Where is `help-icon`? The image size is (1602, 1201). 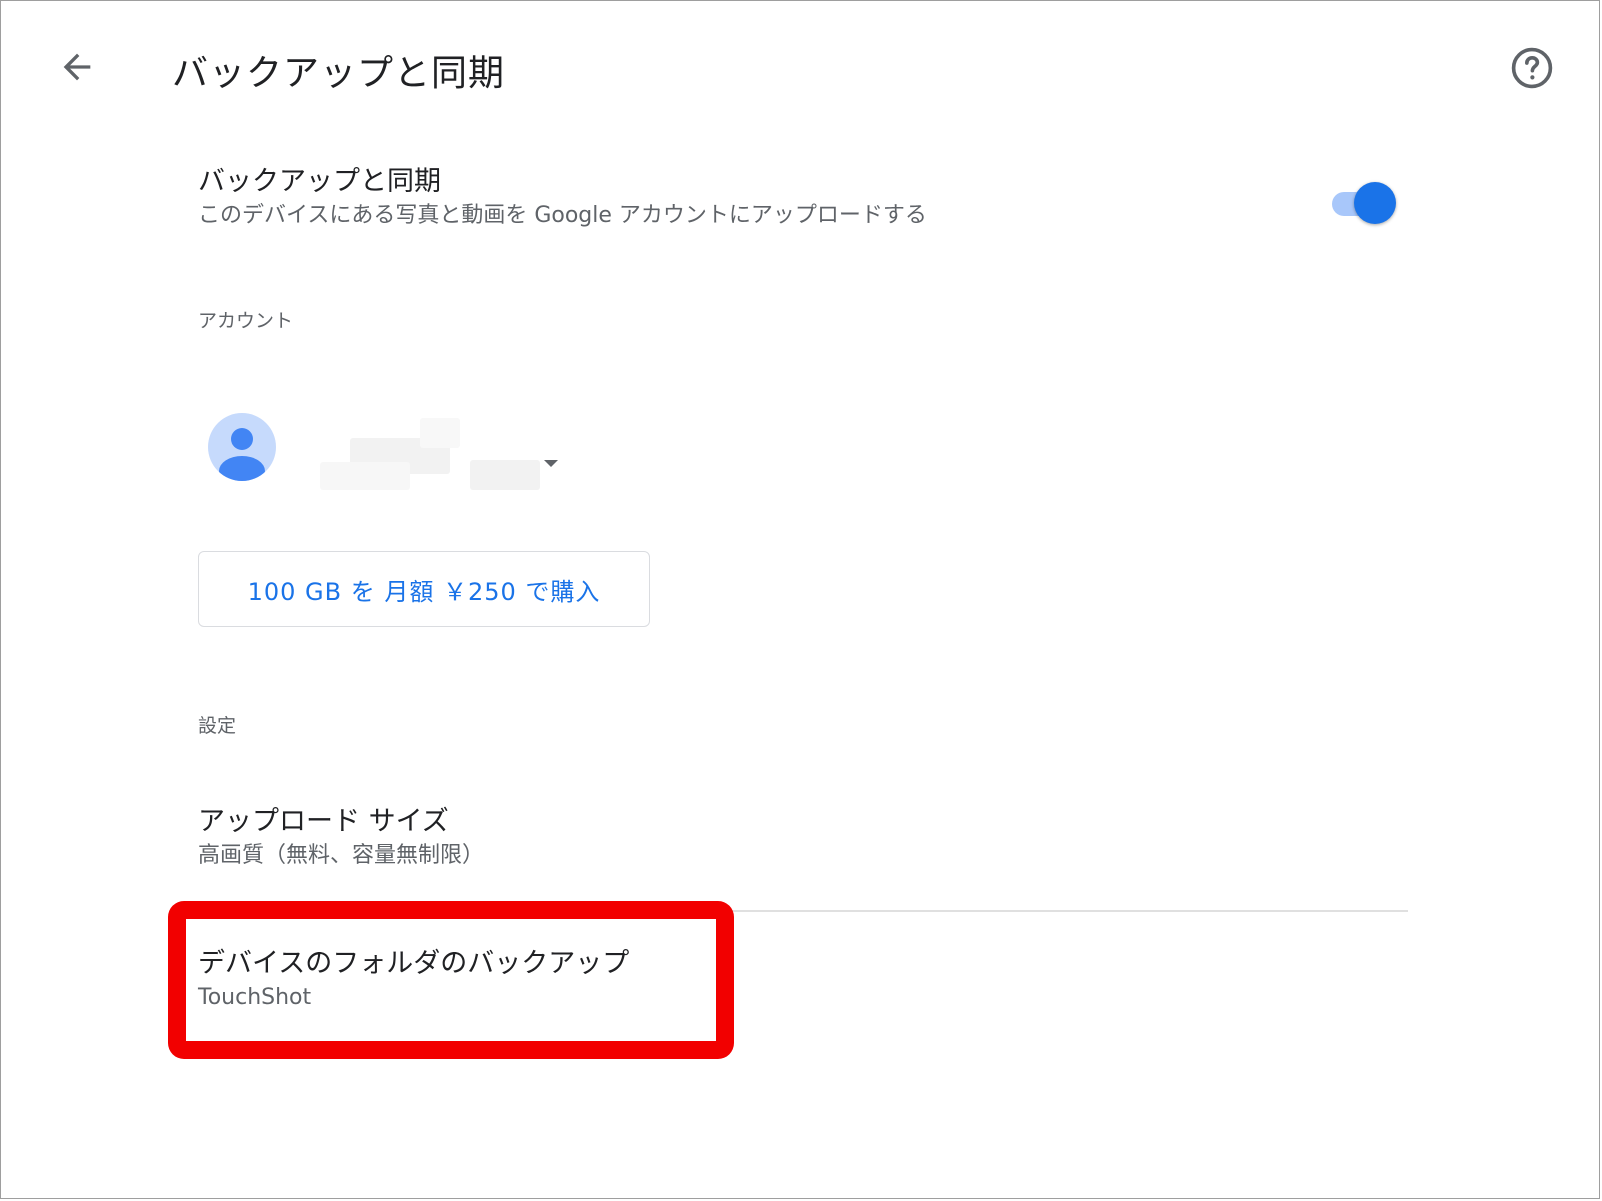
help-icon is located at coordinates (1532, 70).